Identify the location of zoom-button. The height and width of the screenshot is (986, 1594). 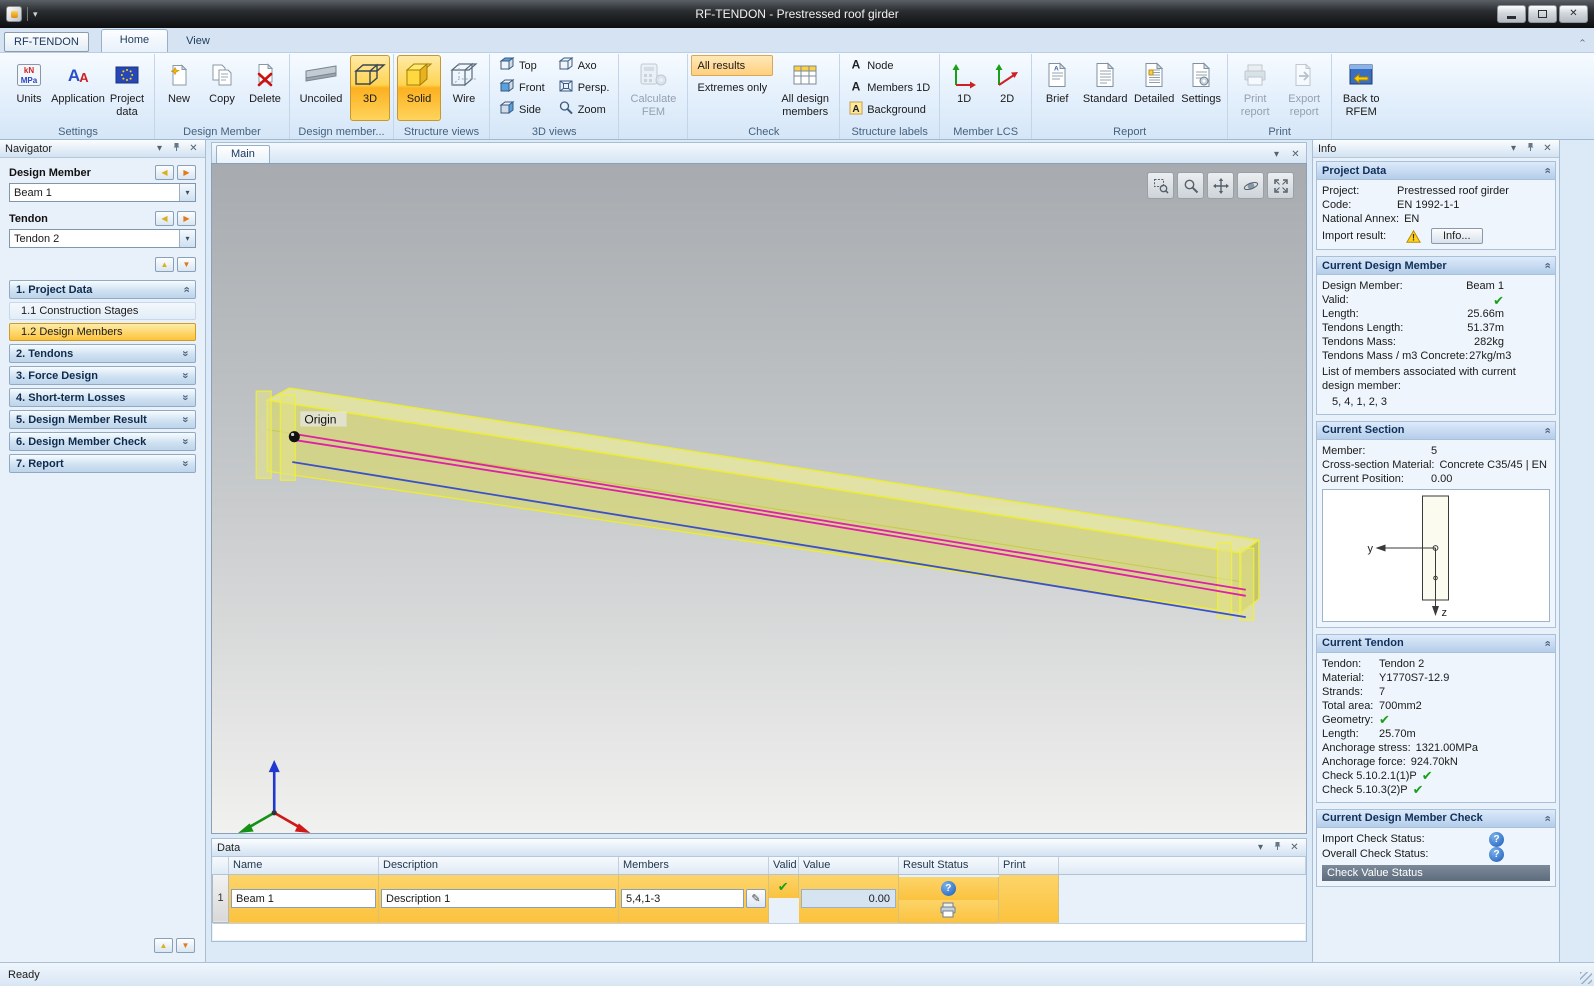
(1190, 185).